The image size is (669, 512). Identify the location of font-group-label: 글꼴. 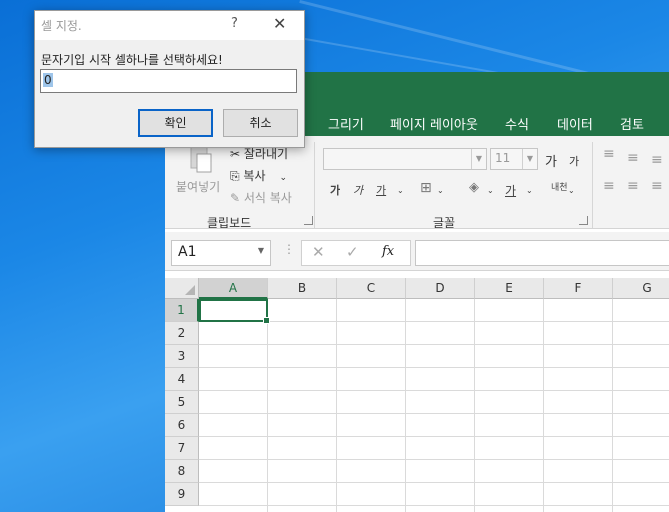
(444, 223).